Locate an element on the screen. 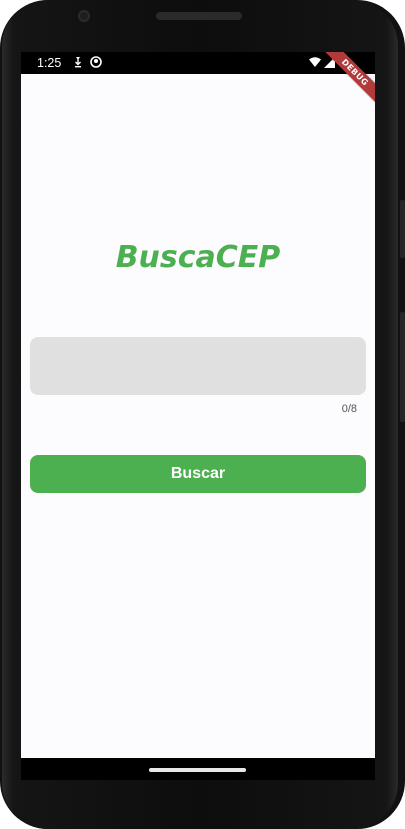 Image resolution: width=405 pixels, height=829 pixels. app-notification-icon is located at coordinates (96, 62).